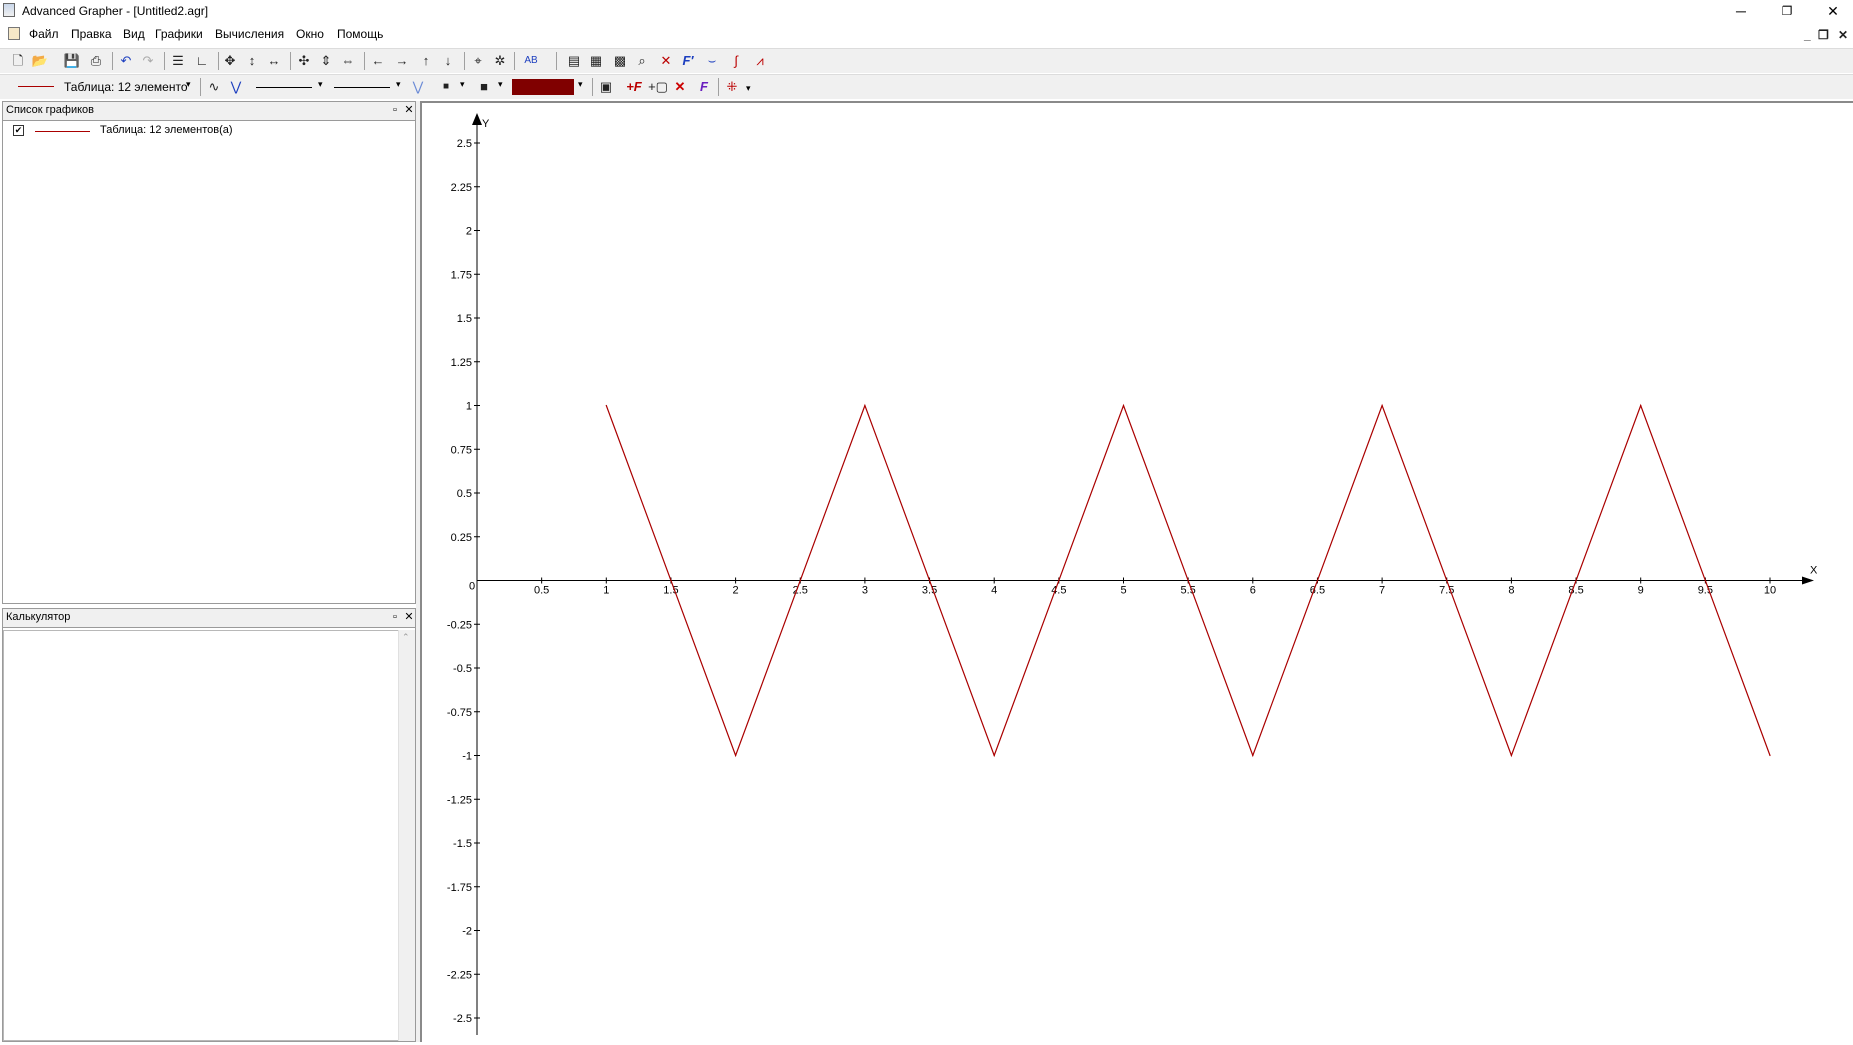 The image size is (1853, 1045). Describe the element at coordinates (148, 61) in the screenshot. I see `redo-icon: ↷` at that location.